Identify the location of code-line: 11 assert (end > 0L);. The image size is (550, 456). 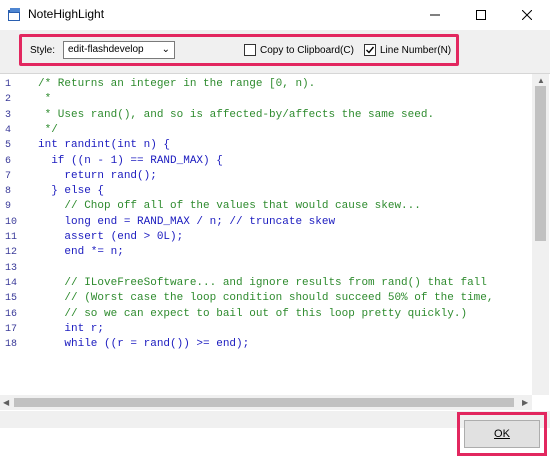
(266, 237).